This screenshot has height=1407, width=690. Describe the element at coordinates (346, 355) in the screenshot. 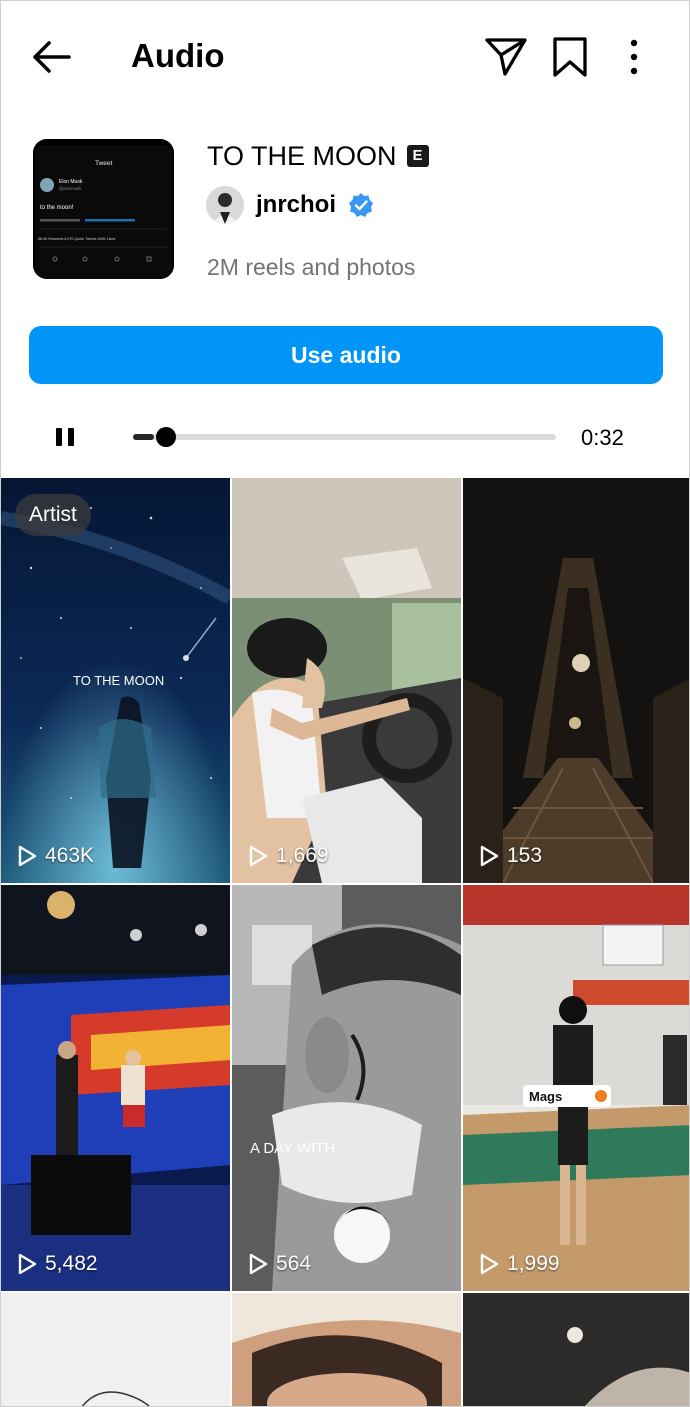

I see `use-audio-button: Use audio` at that location.